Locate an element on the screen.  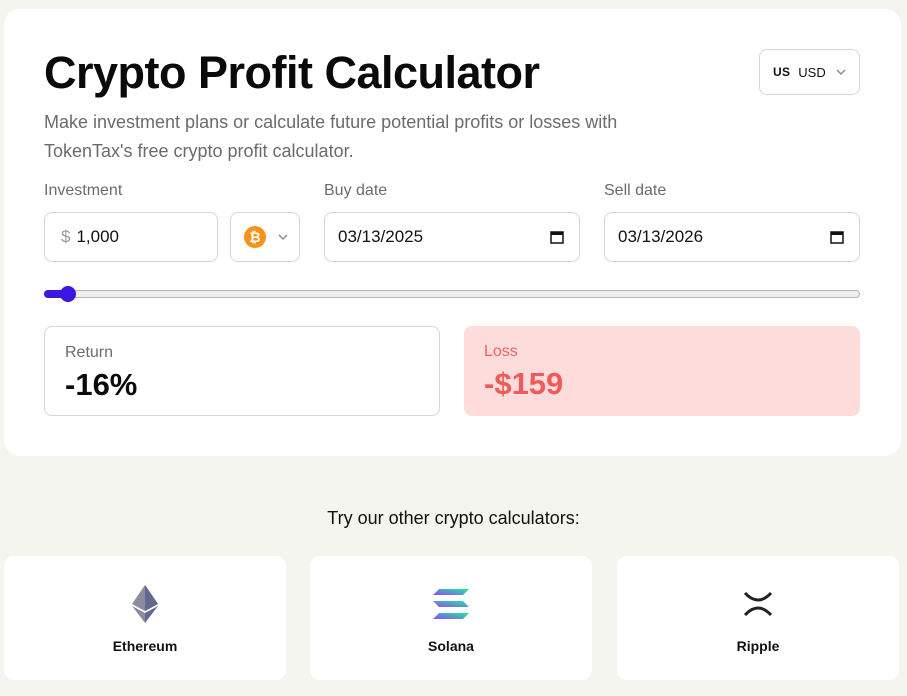
return-label: Return is located at coordinates (89, 352).